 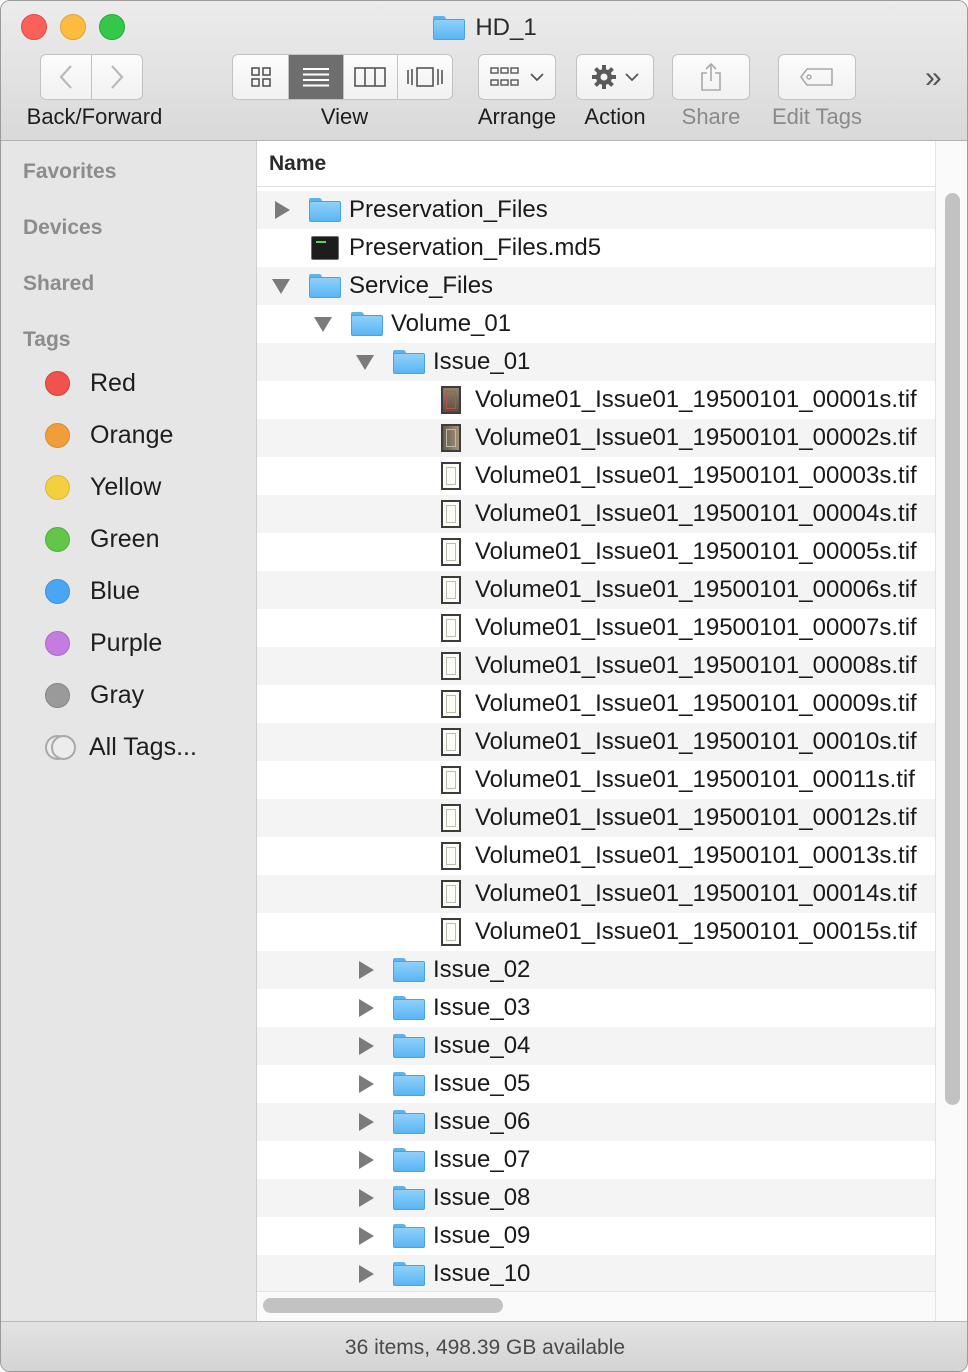 What do you see at coordinates (448, 209) in the screenshot?
I see `file-name: Preservation_Files` at bounding box center [448, 209].